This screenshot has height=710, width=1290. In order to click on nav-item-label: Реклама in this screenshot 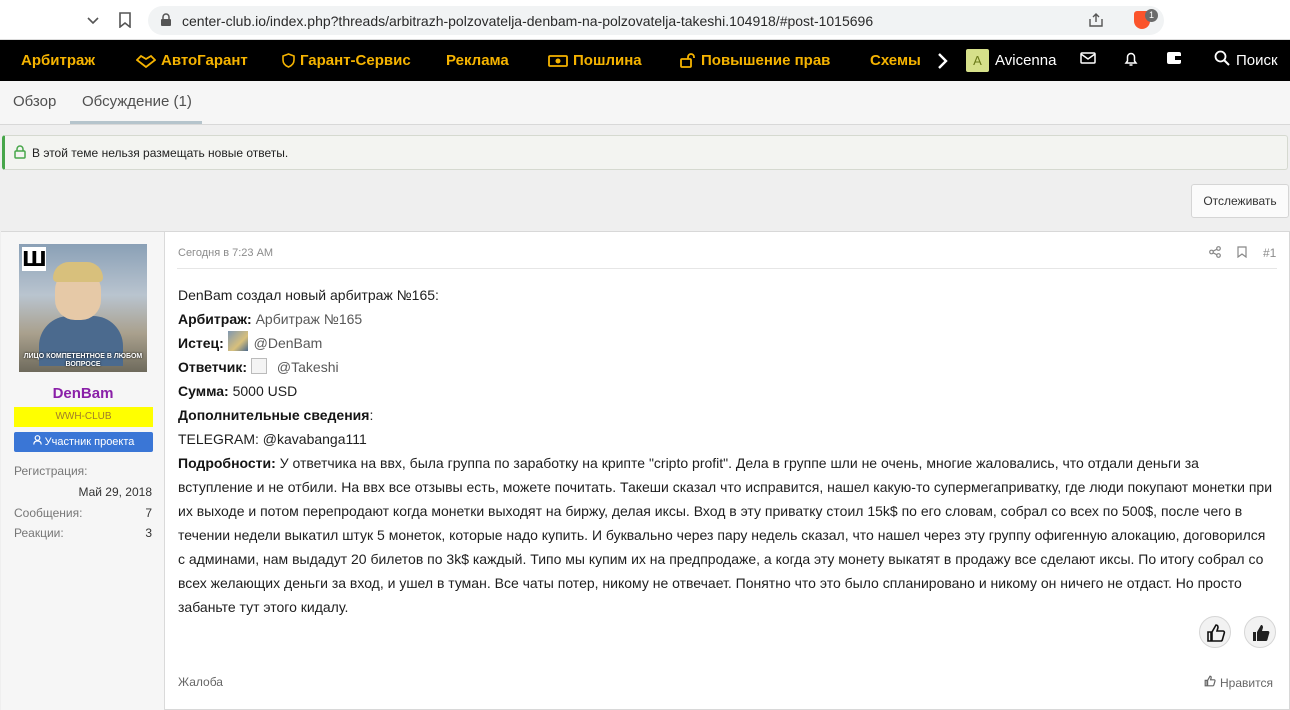, I will do `click(477, 60)`.